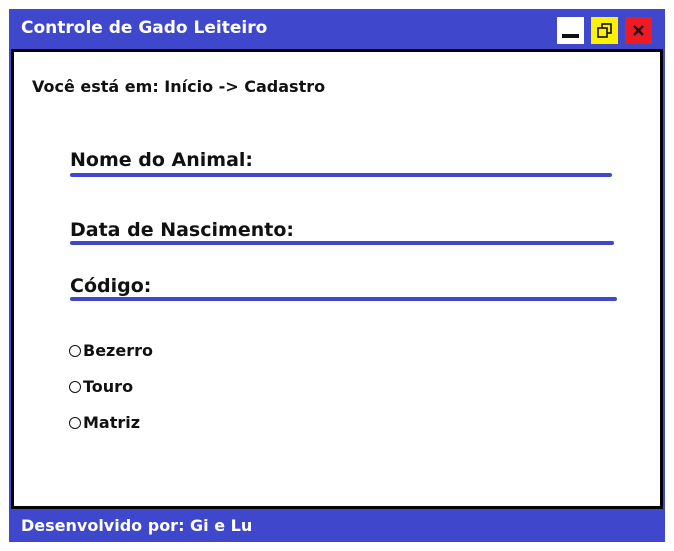 The height and width of the screenshot is (551, 674). I want to click on maximize-button, so click(604, 30).